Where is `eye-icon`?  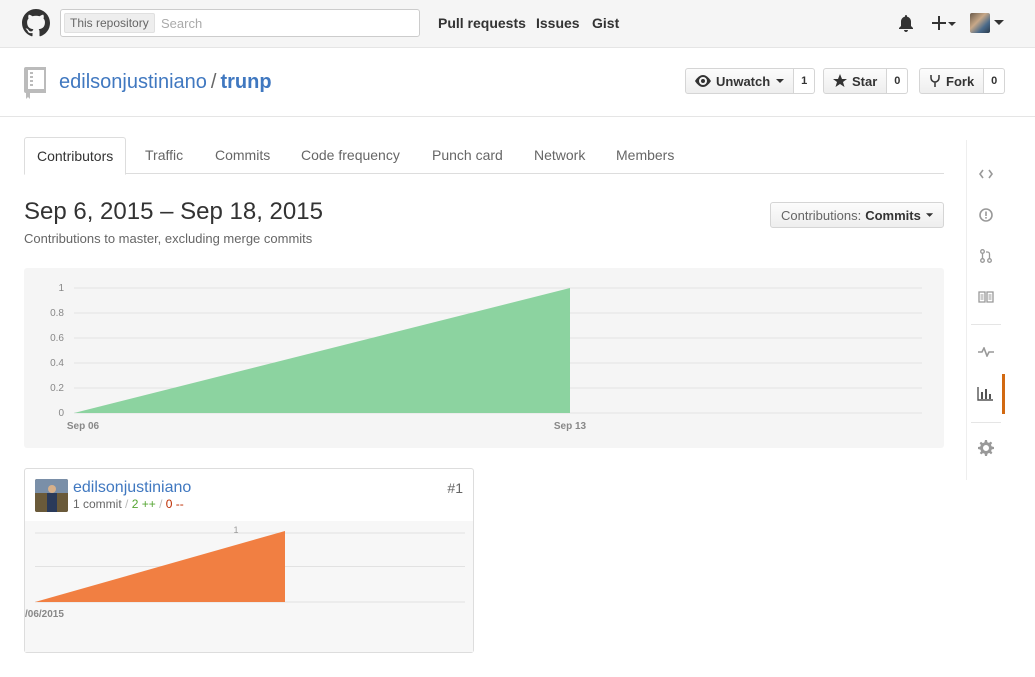 eye-icon is located at coordinates (703, 81).